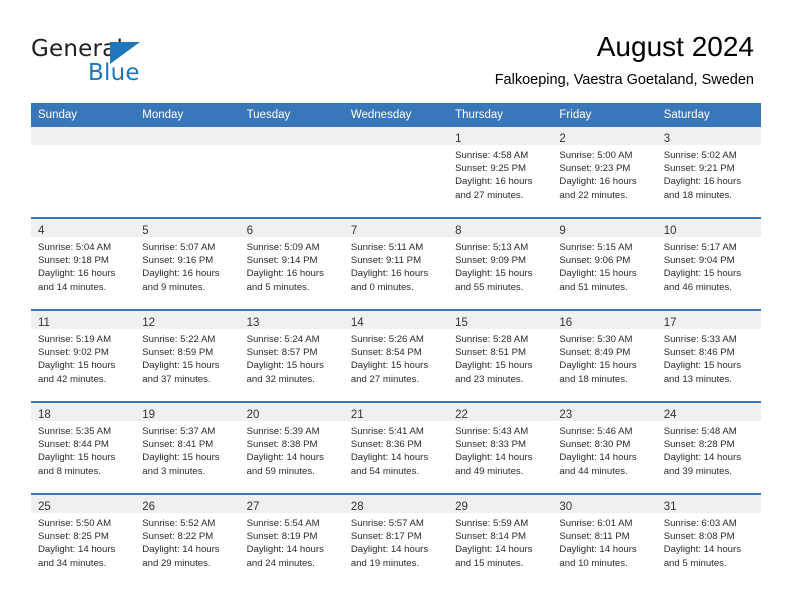  What do you see at coordinates (699, 353) in the screenshot?
I see `day-detail-line: Sunset: 8:46 PM` at bounding box center [699, 353].